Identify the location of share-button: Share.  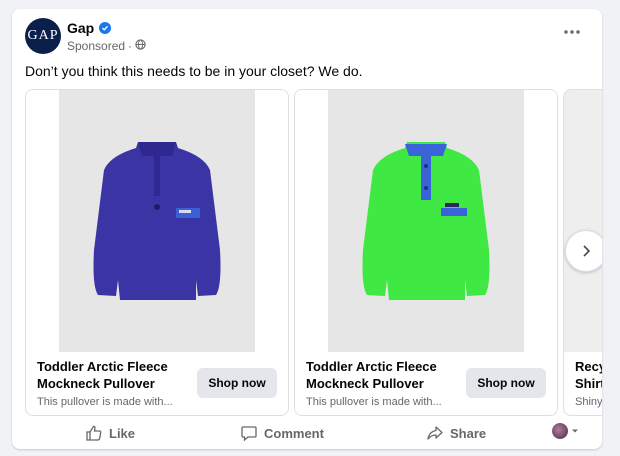
(456, 433).